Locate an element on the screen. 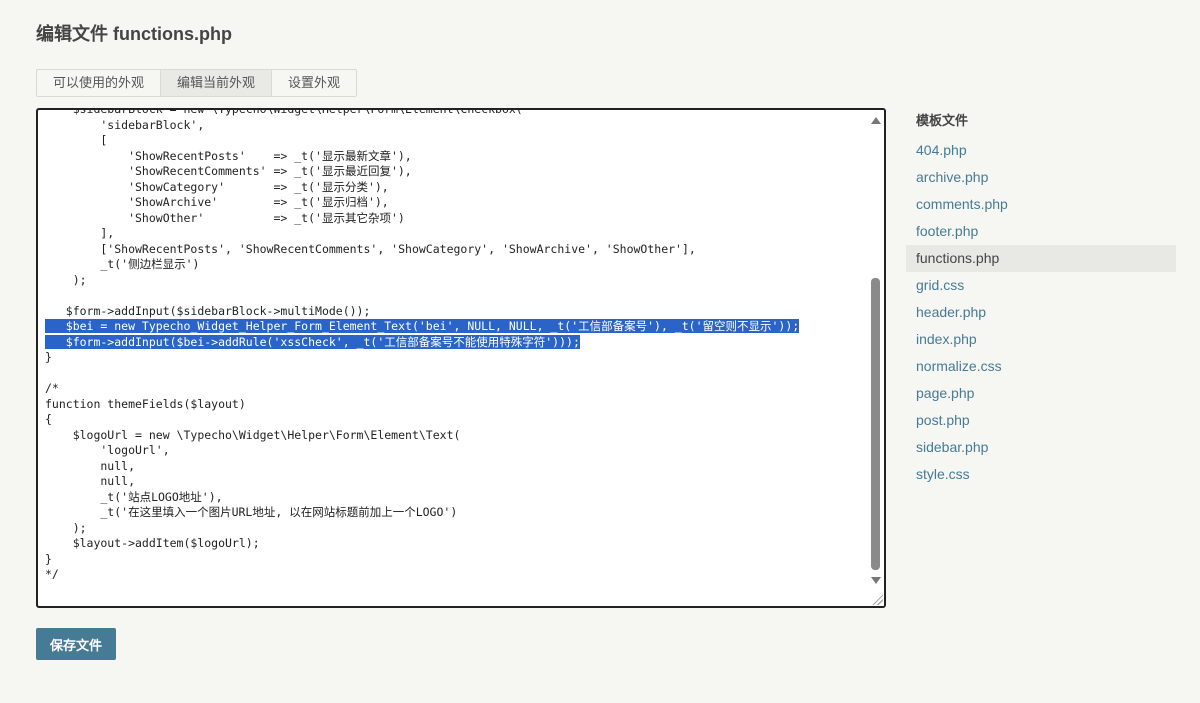 Image resolution: width=1200 pixels, height=703 pixels. file-link-normalize-css: normalize.css is located at coordinates (1041, 366).